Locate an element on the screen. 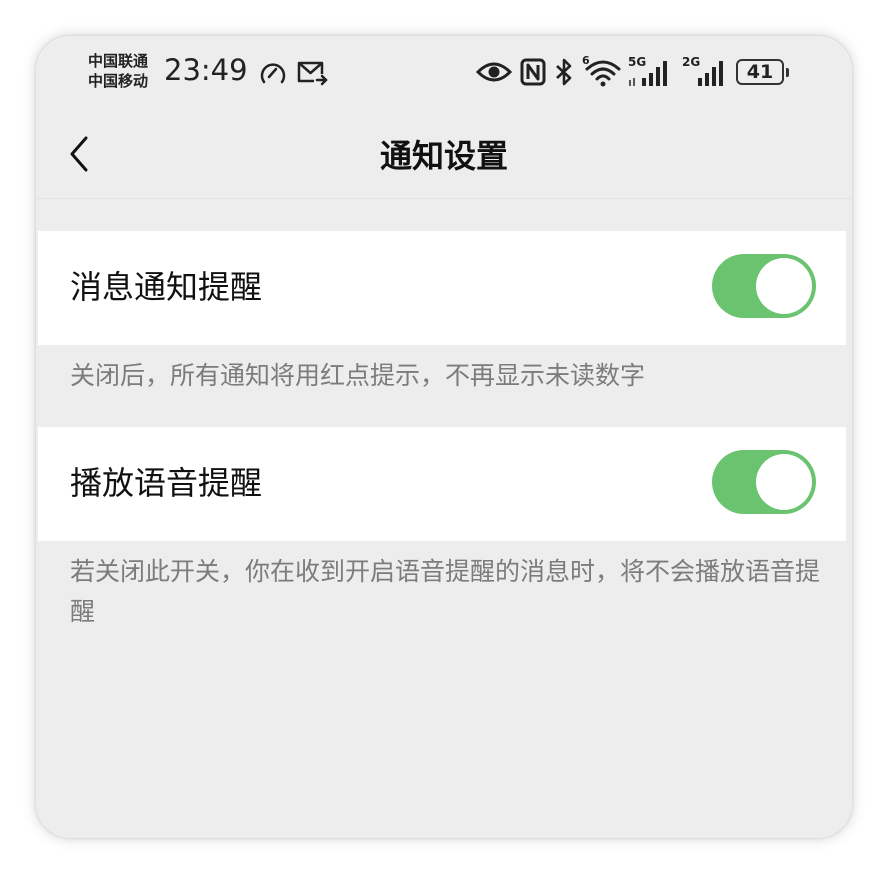  message-icon is located at coordinates (312, 73).